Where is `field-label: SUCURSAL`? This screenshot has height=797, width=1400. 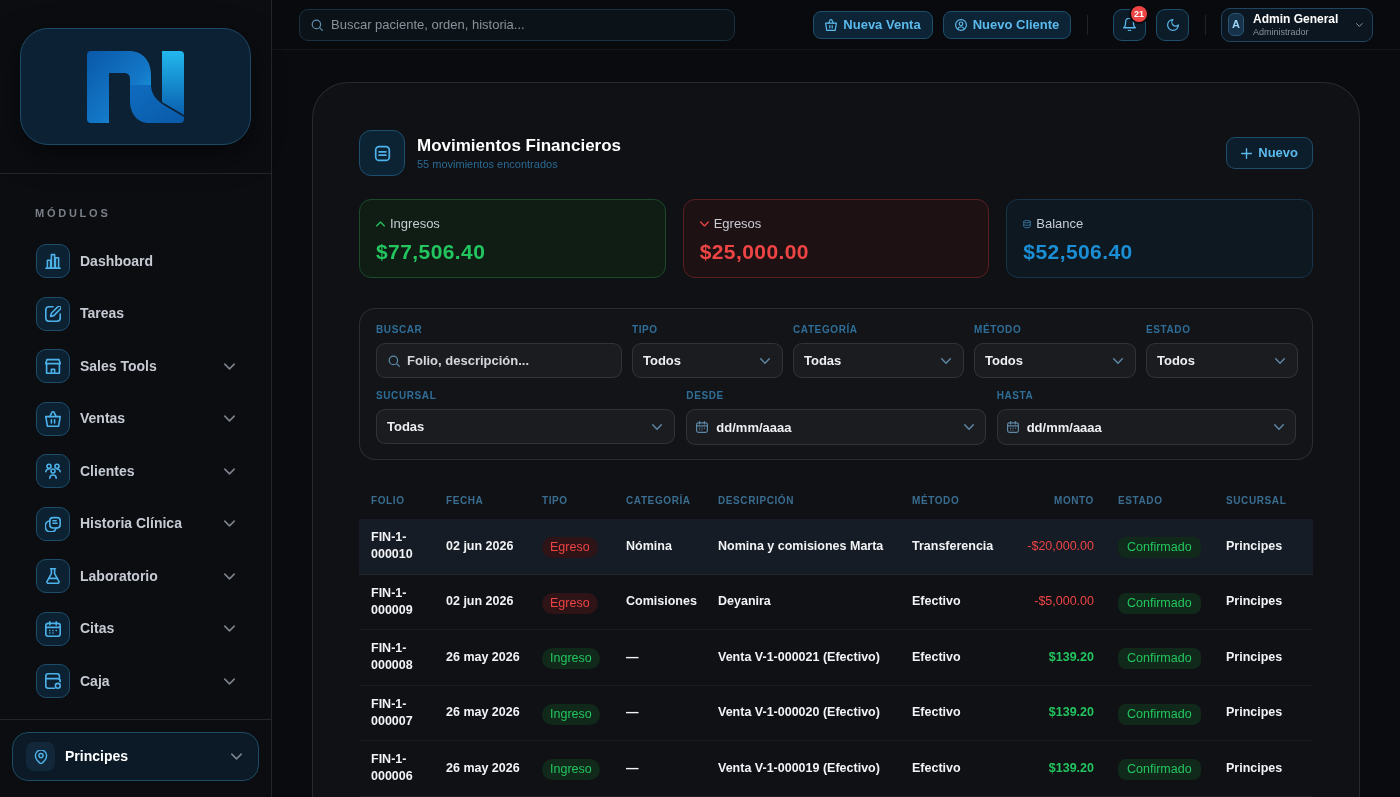 field-label: SUCURSAL is located at coordinates (406, 396).